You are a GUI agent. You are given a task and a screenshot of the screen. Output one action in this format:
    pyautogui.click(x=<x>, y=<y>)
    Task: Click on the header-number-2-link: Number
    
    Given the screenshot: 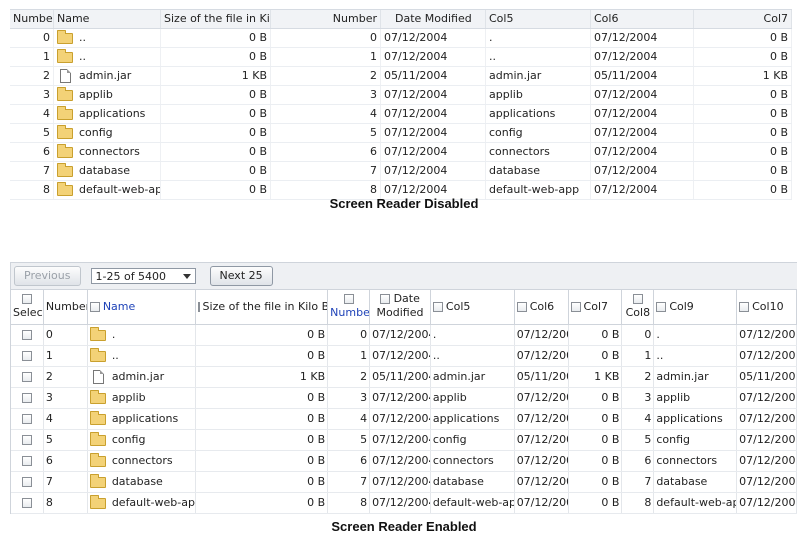 What is the action you would take?
    pyautogui.click(x=349, y=312)
    